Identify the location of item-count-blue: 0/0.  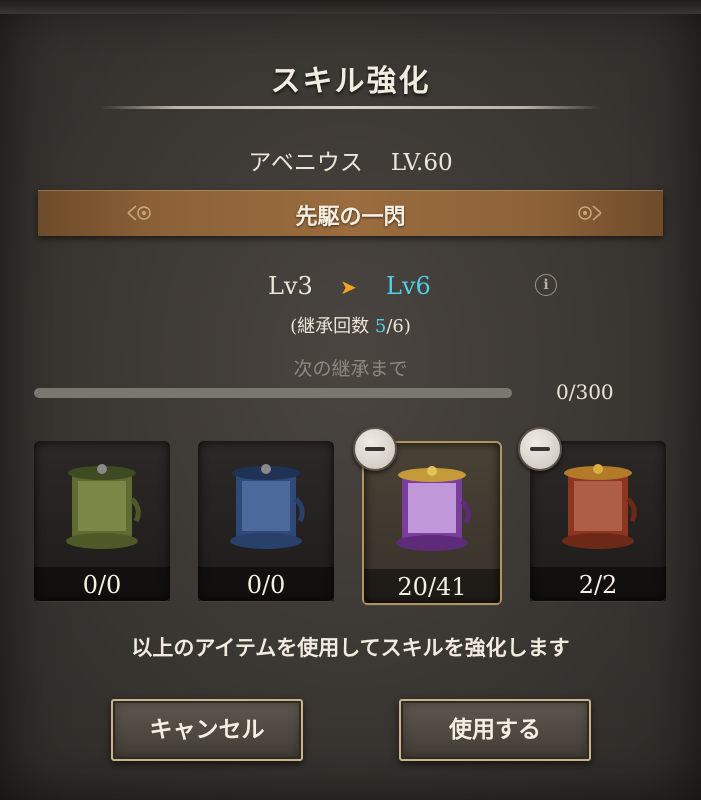
(266, 584).